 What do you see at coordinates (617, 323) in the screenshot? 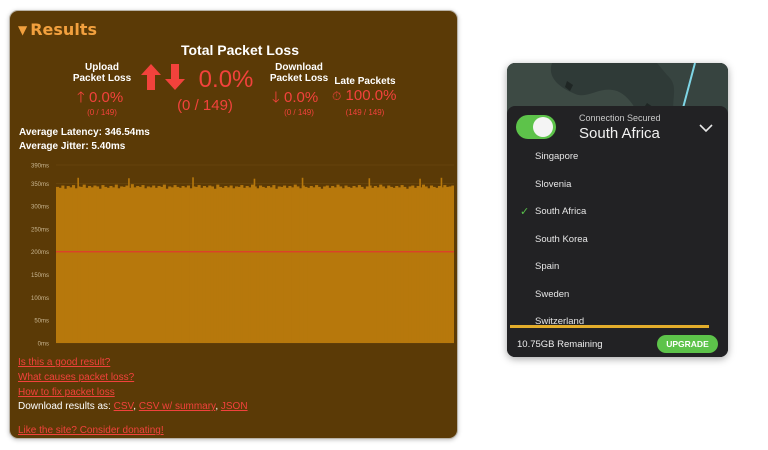
I see `location-item: Switzerland` at bounding box center [617, 323].